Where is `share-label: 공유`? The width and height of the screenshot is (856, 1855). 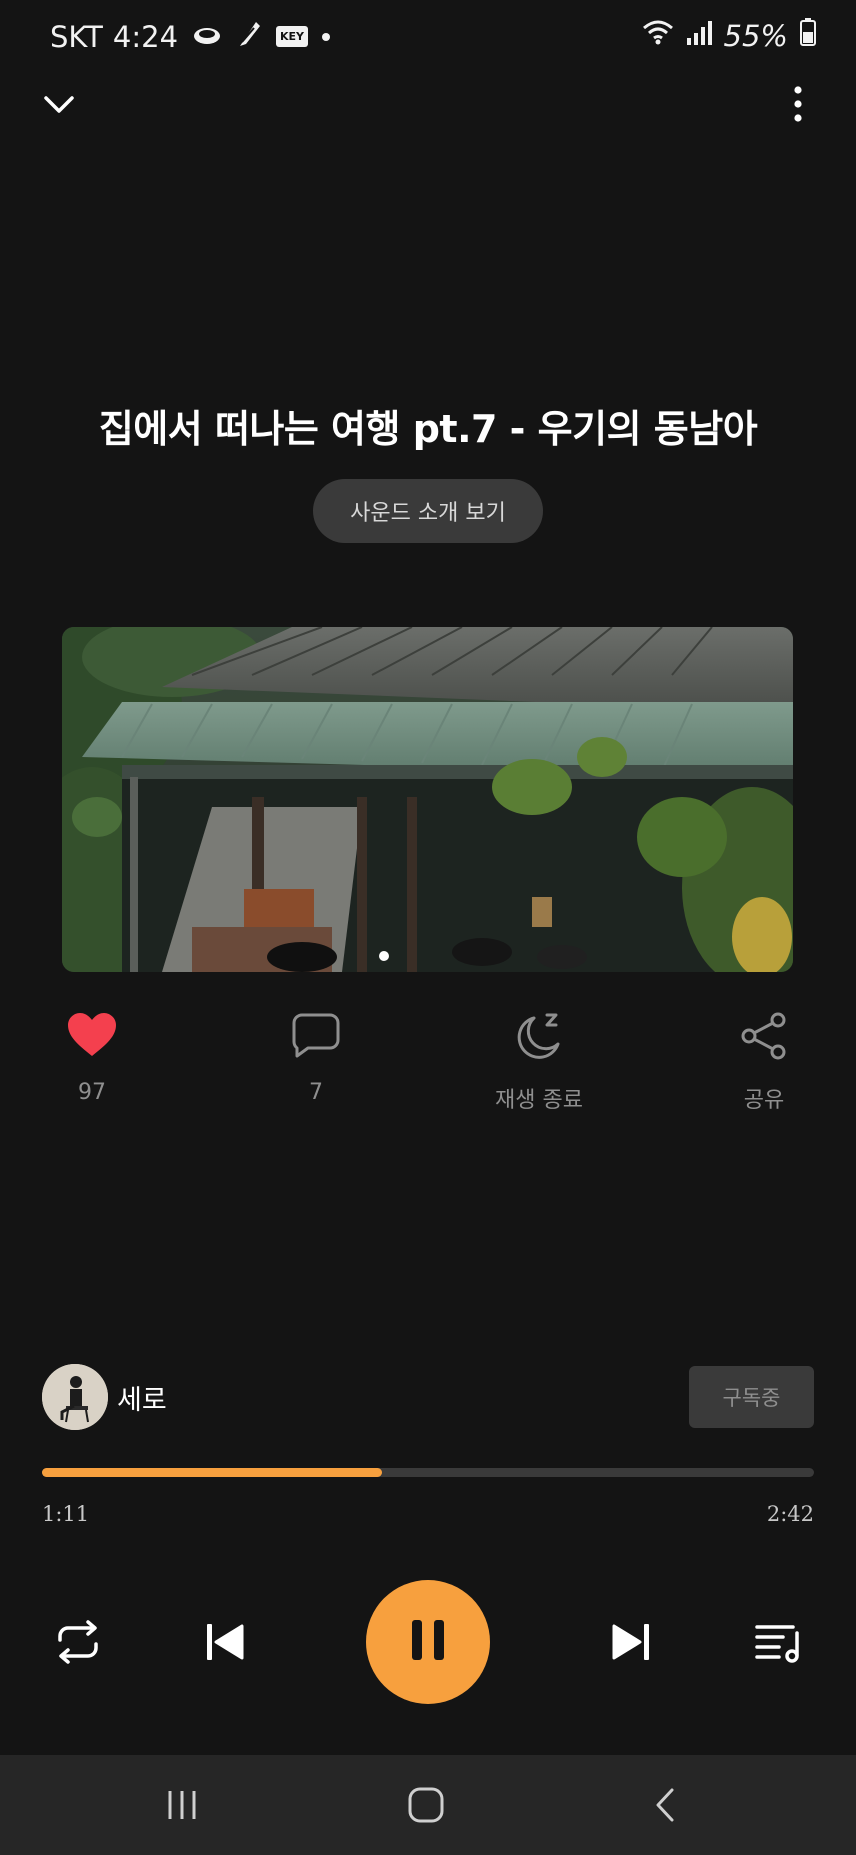 share-label: 공유 is located at coordinates (764, 1100).